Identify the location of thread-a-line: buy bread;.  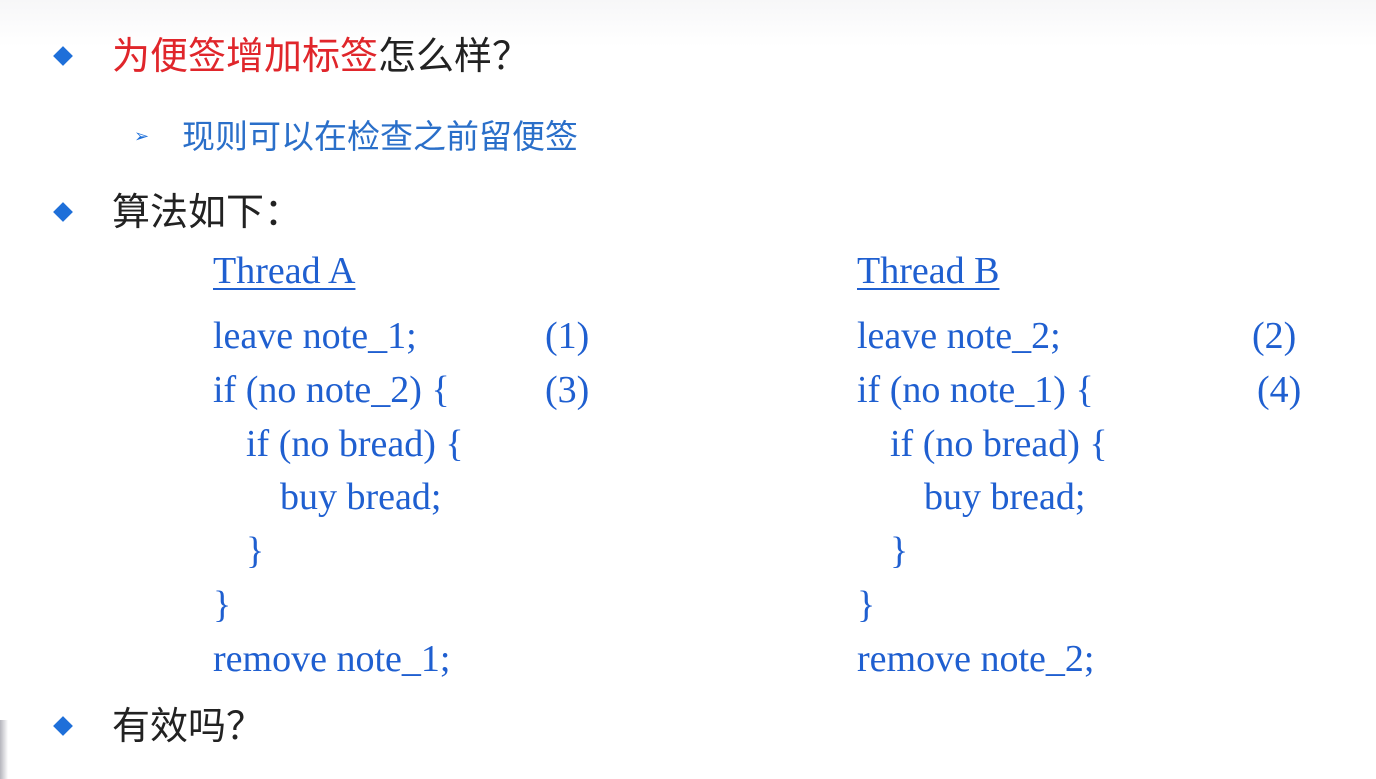
(361, 497).